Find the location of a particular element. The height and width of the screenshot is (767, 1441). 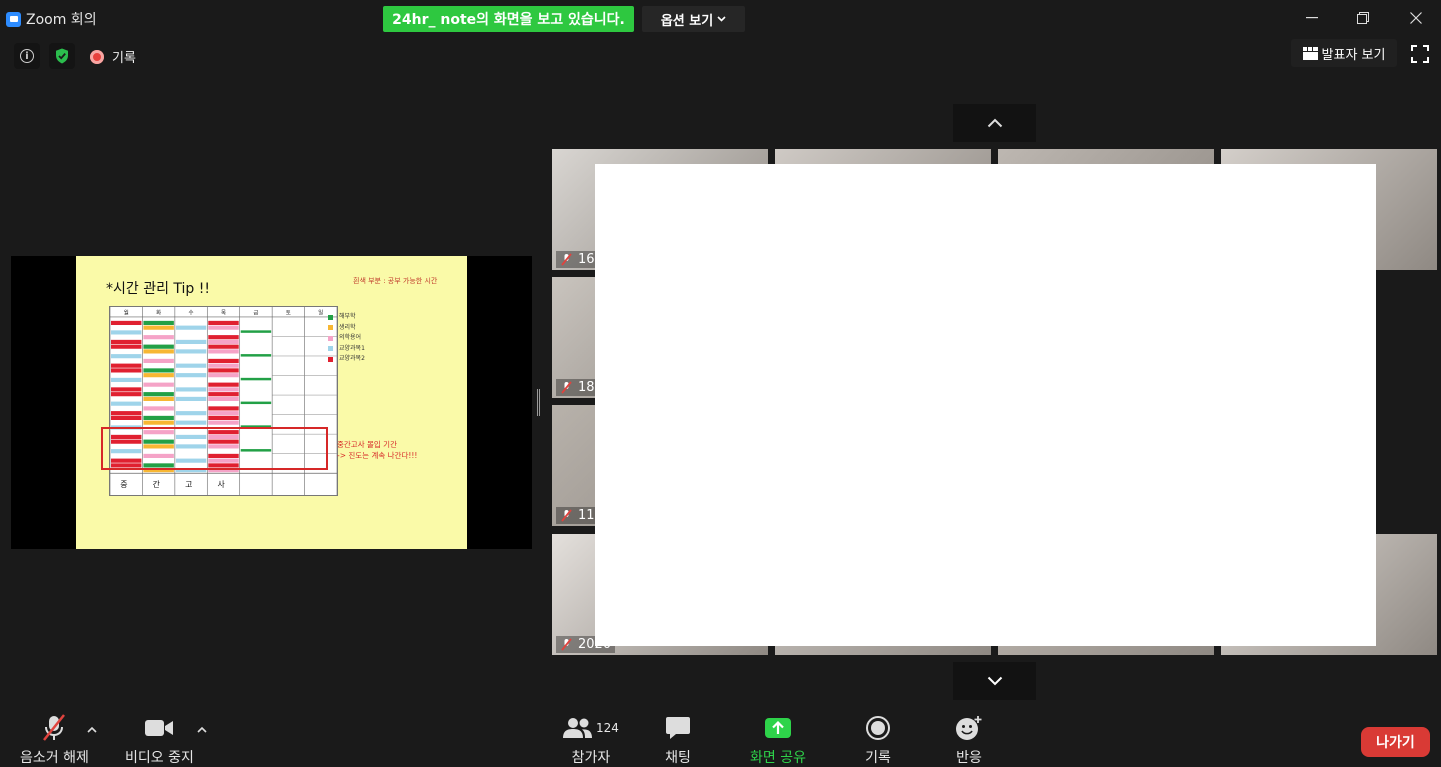

shield-icon is located at coordinates (62, 56).